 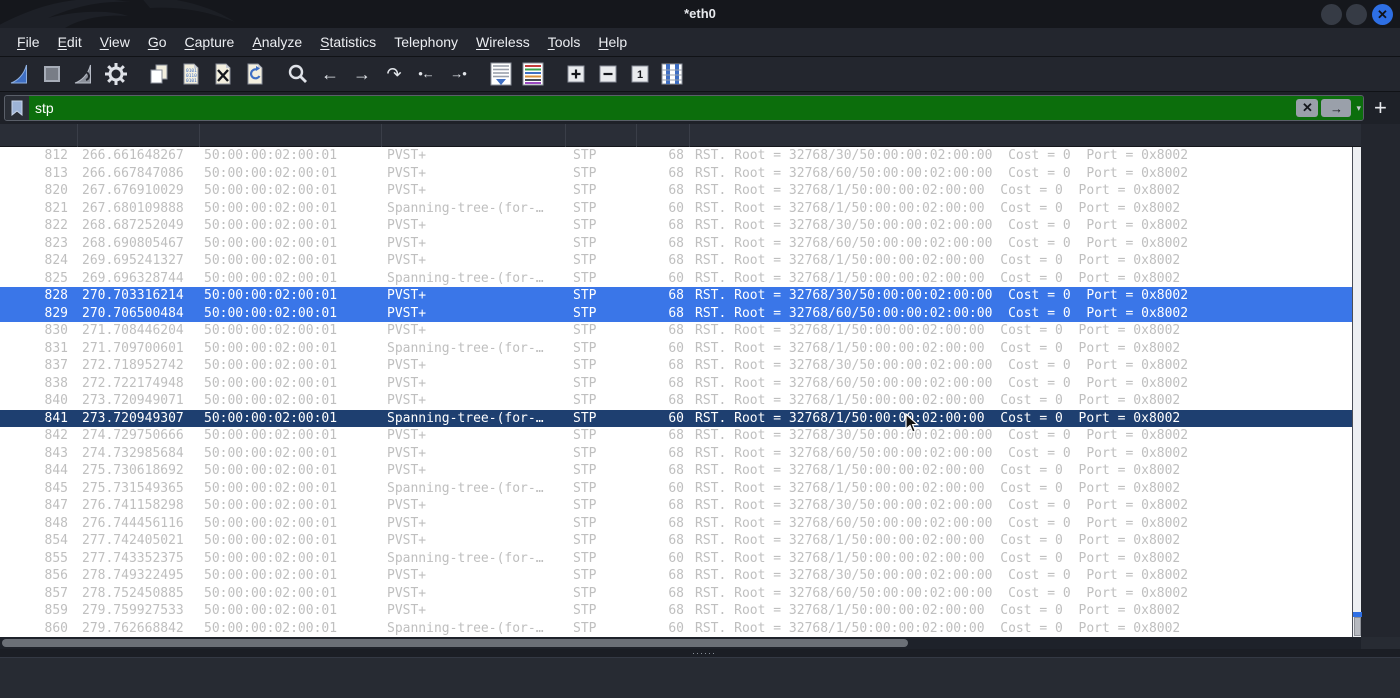 I want to click on cell-no: 830, so click(x=56, y=330).